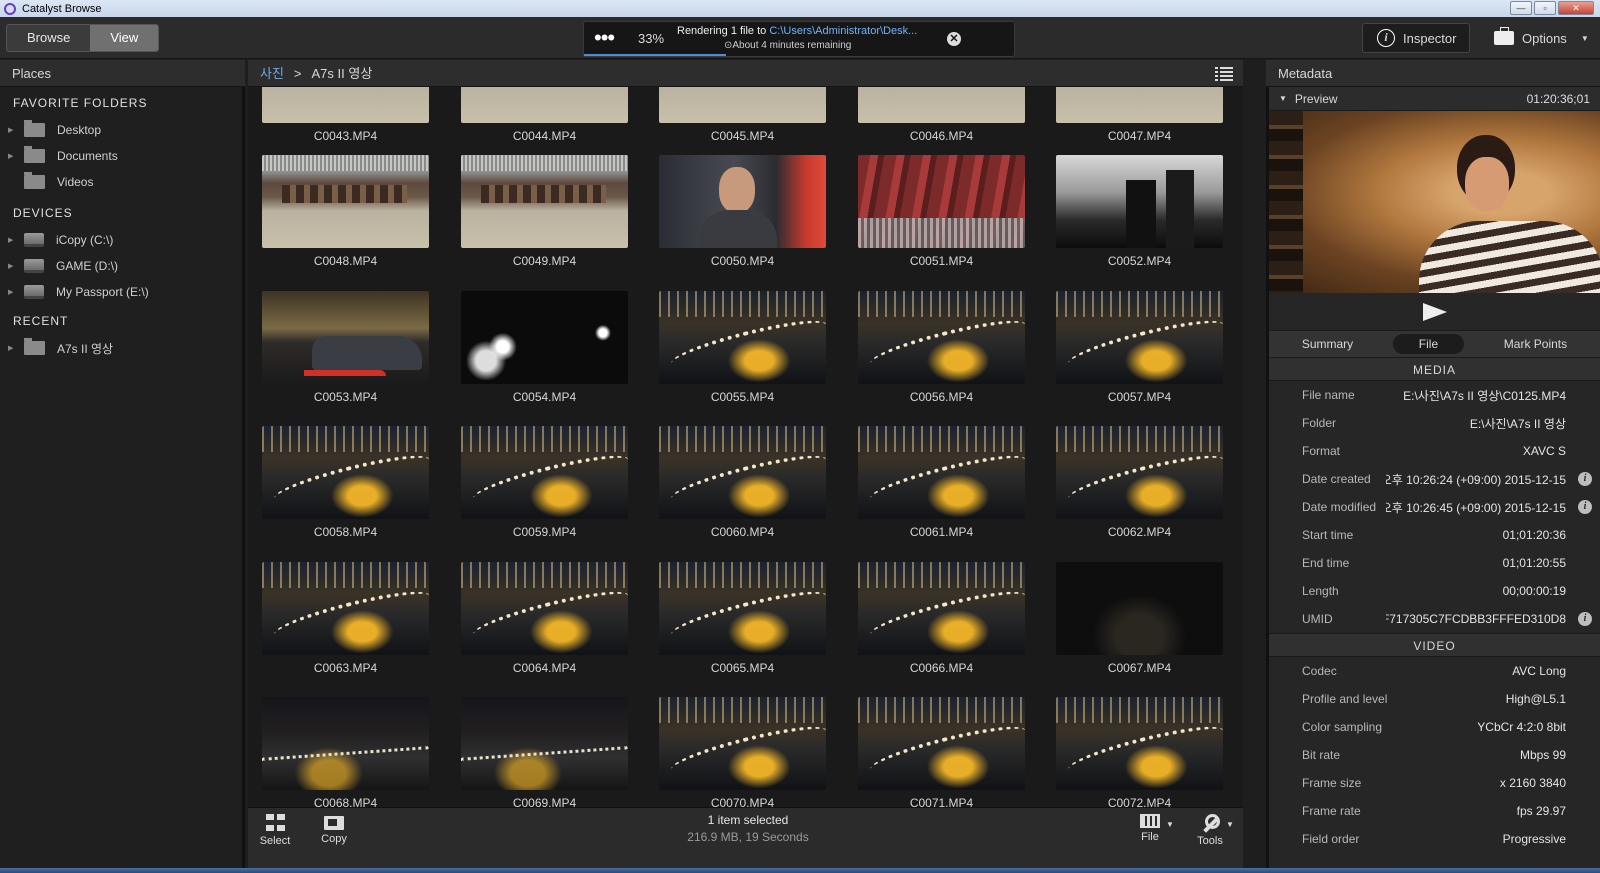 The height and width of the screenshot is (873, 1600). I want to click on clip-tile: C0070.MP4, so click(742, 752).